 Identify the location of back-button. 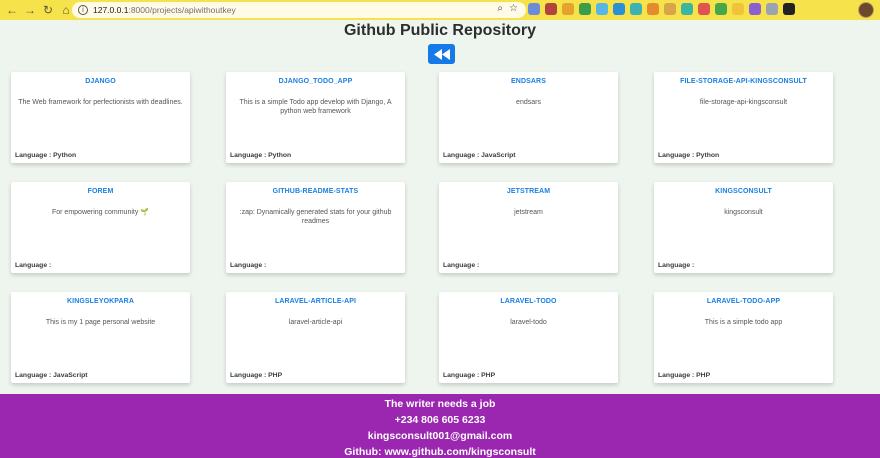
(441, 54).